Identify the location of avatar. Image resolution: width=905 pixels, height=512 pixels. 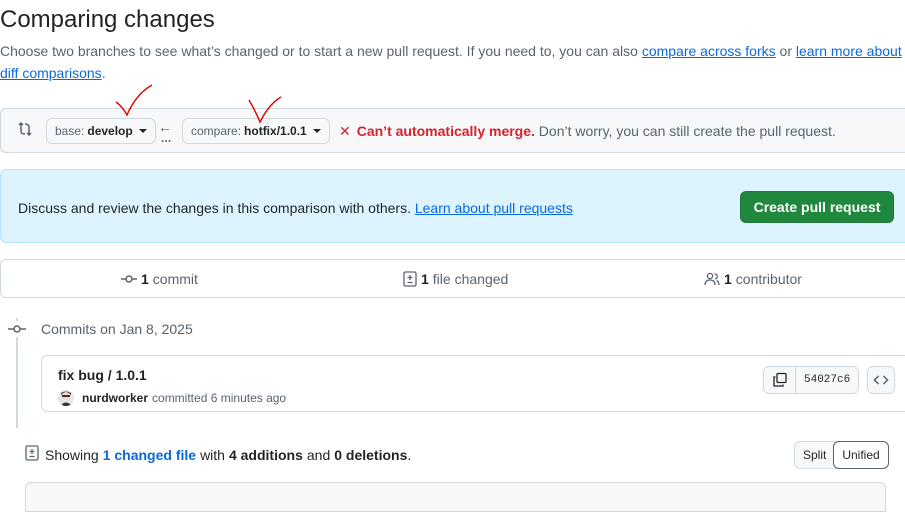
(66, 398).